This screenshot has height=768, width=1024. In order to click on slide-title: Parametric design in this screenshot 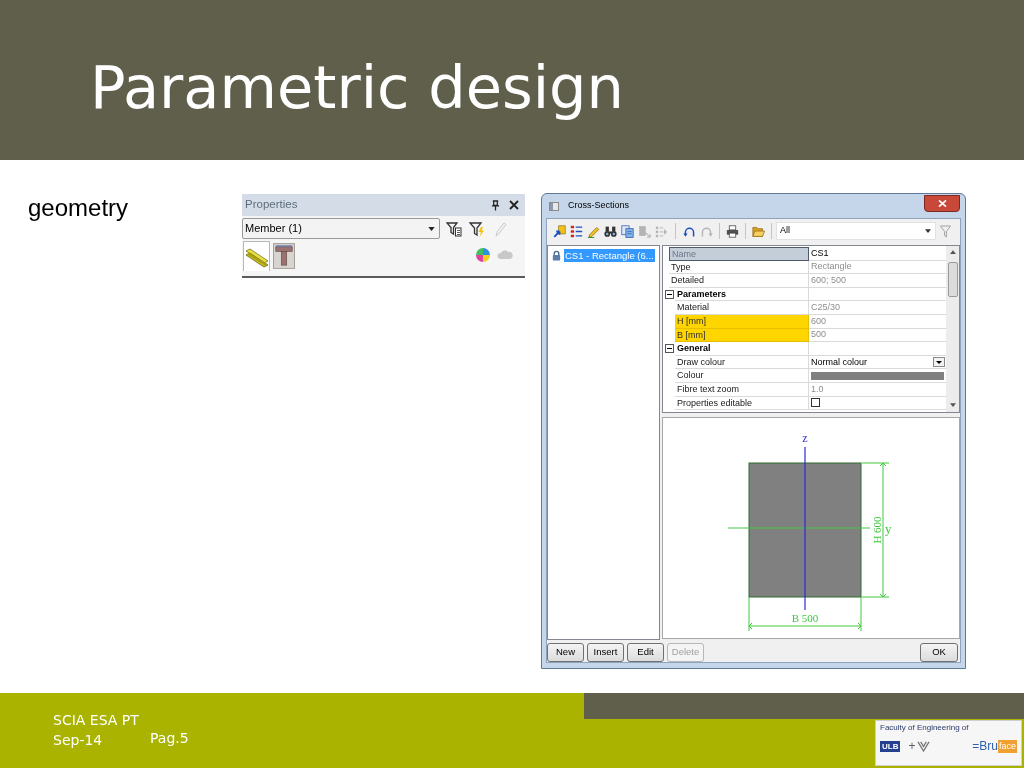, I will do `click(357, 87)`.